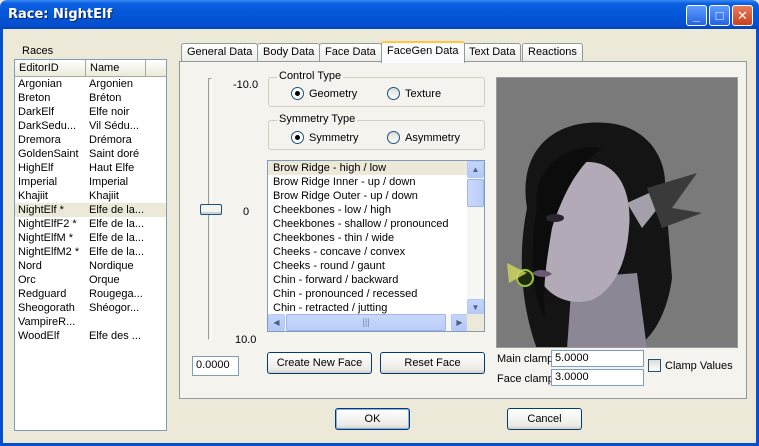 This screenshot has width=759, height=446. I want to click on slider-value-input: 0.0000, so click(215, 366).